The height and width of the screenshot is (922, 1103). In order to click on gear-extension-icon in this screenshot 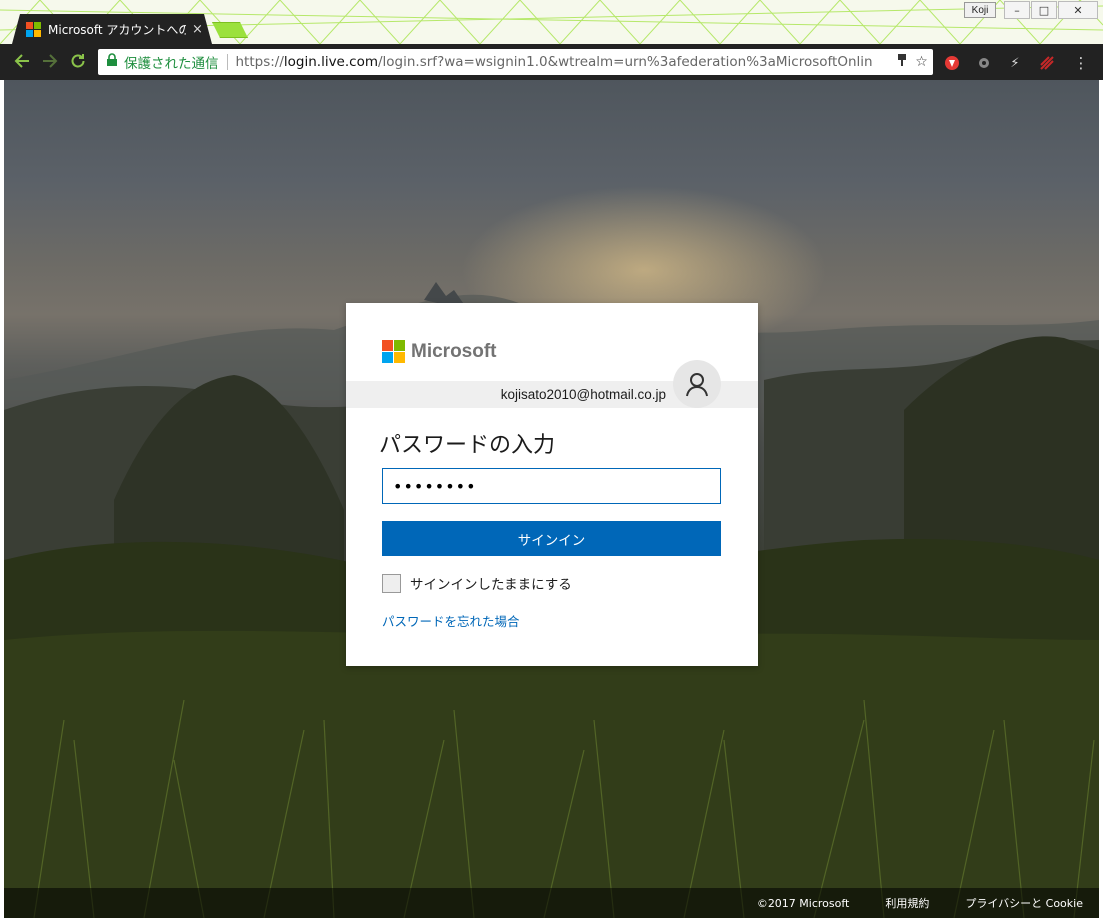, I will do `click(984, 63)`.